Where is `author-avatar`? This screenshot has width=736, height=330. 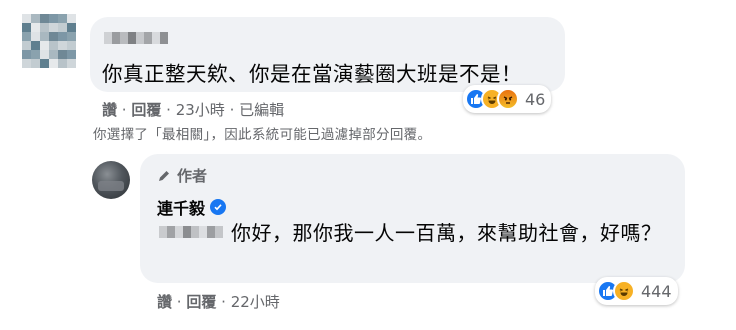
author-avatar is located at coordinates (111, 180).